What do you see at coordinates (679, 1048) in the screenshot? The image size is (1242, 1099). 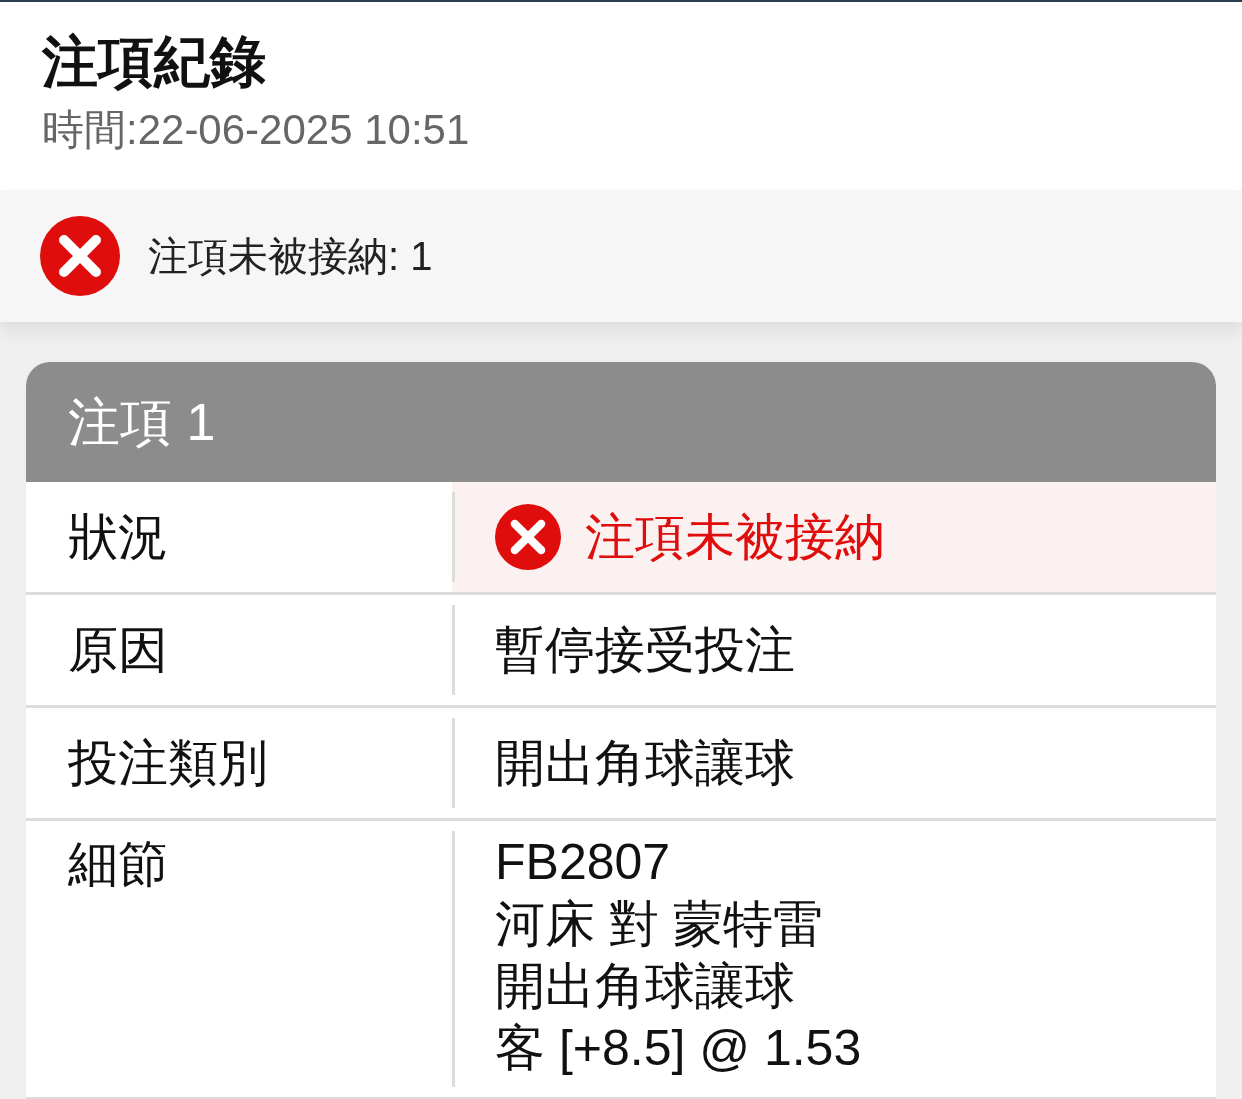 I see `detail-line: 客 [+8.5] @ 1.53` at bounding box center [679, 1048].